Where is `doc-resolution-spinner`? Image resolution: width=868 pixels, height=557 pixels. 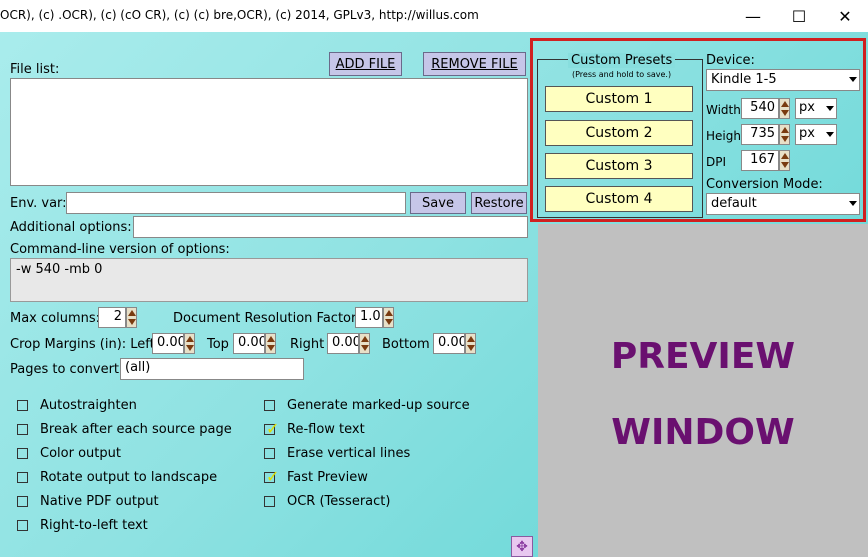
doc-resolution-spinner is located at coordinates (388, 317).